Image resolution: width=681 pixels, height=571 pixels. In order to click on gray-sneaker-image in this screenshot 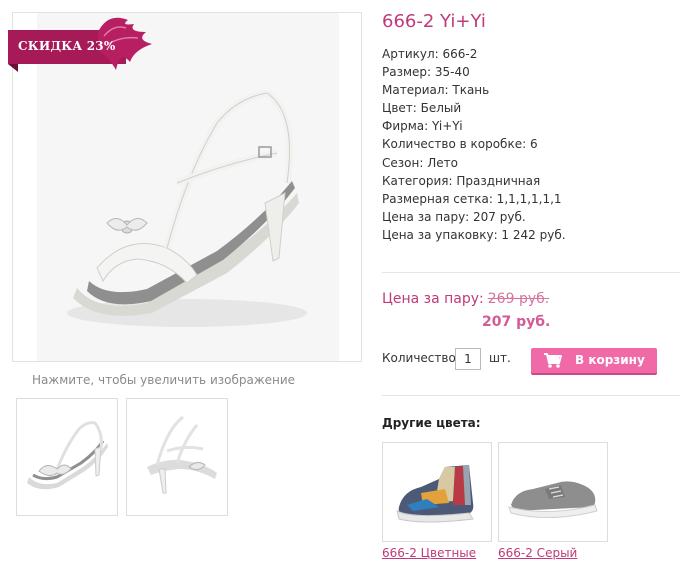, I will do `click(553, 499)`.